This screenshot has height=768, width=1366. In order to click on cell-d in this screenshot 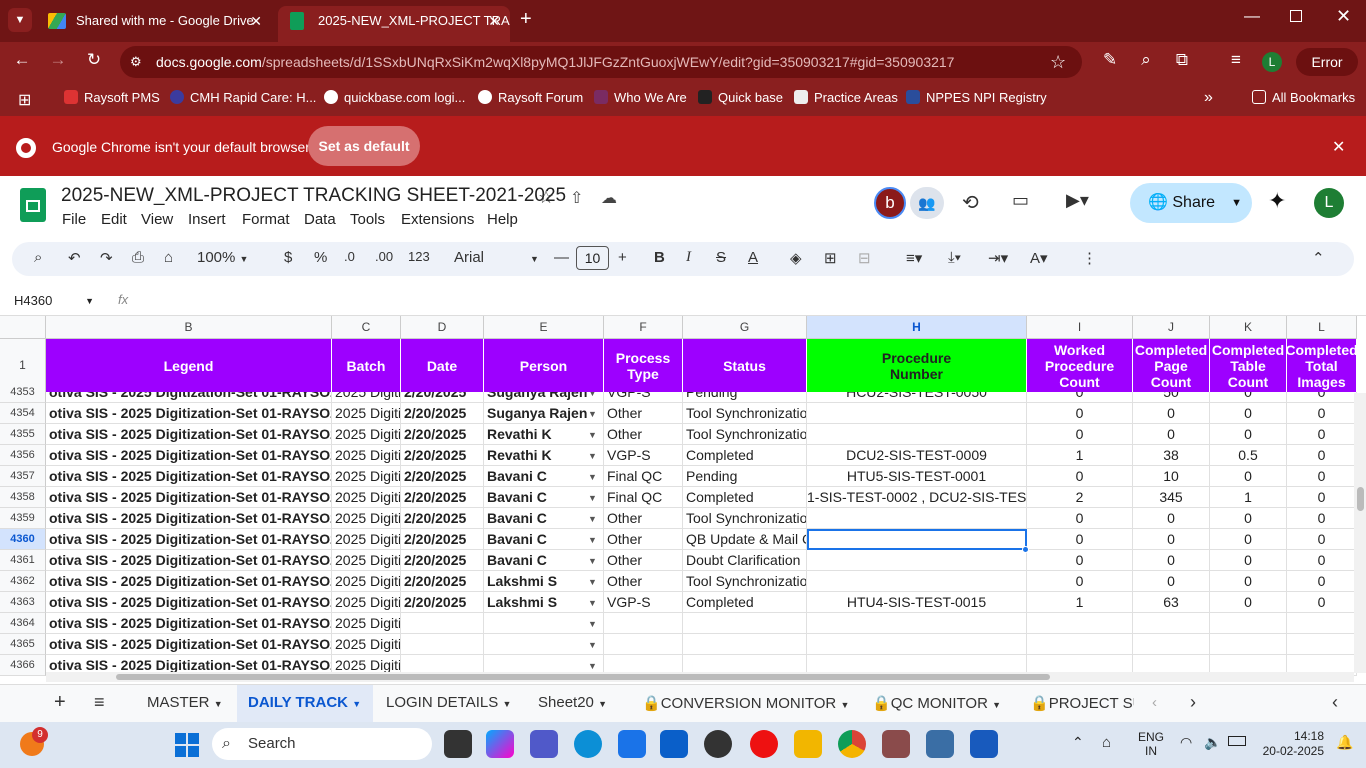, I will do `click(442, 623)`.